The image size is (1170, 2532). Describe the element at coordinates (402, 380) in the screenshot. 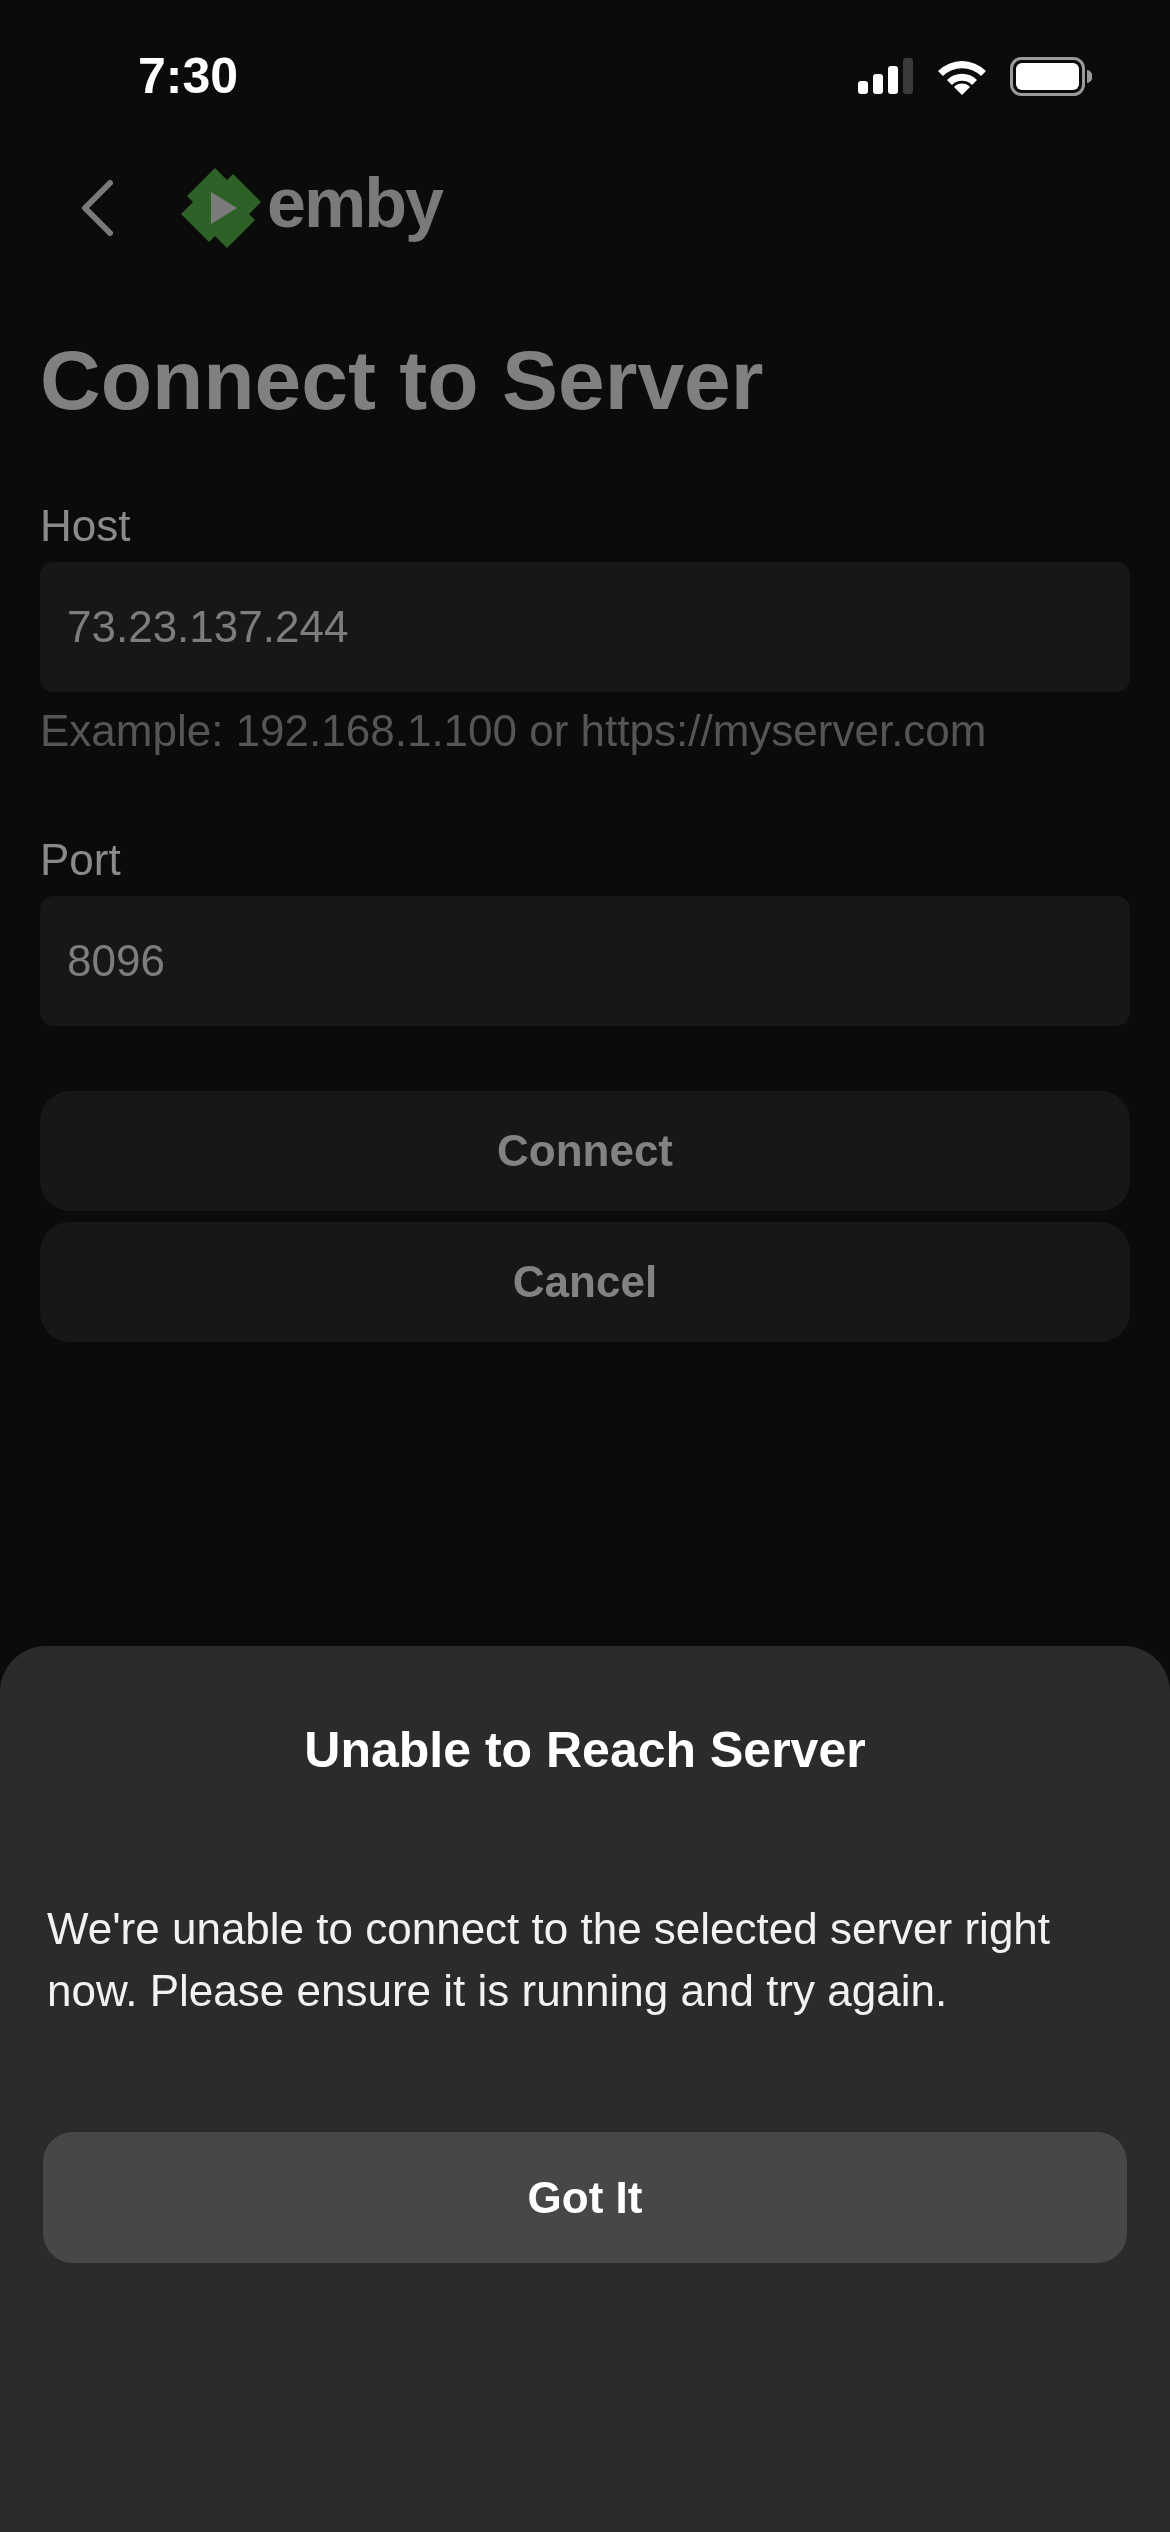

I see `page-title: Connect to Server` at that location.